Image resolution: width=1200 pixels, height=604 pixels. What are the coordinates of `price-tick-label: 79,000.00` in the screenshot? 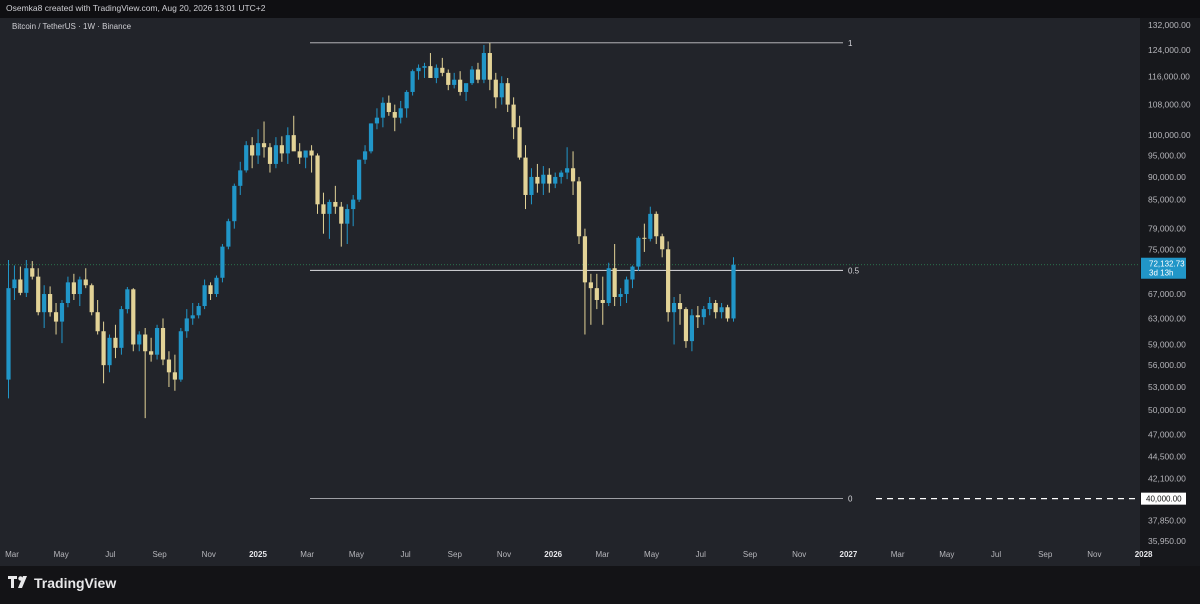 It's located at (1167, 229).